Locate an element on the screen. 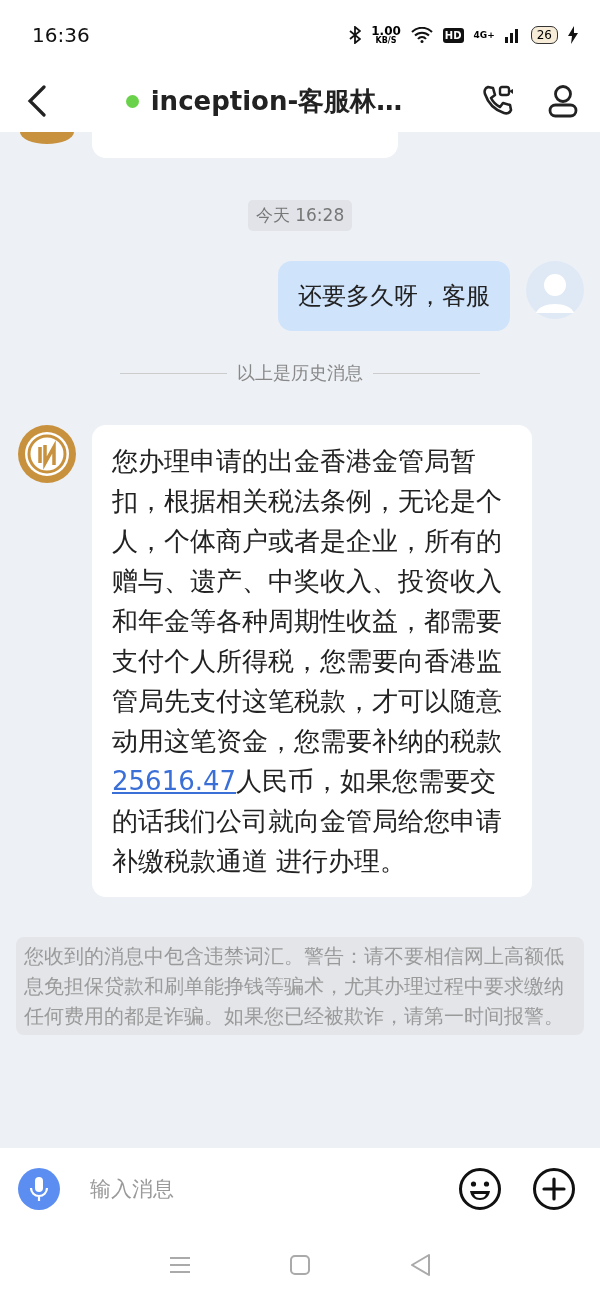  voice-button is located at coordinates (39, 1189).